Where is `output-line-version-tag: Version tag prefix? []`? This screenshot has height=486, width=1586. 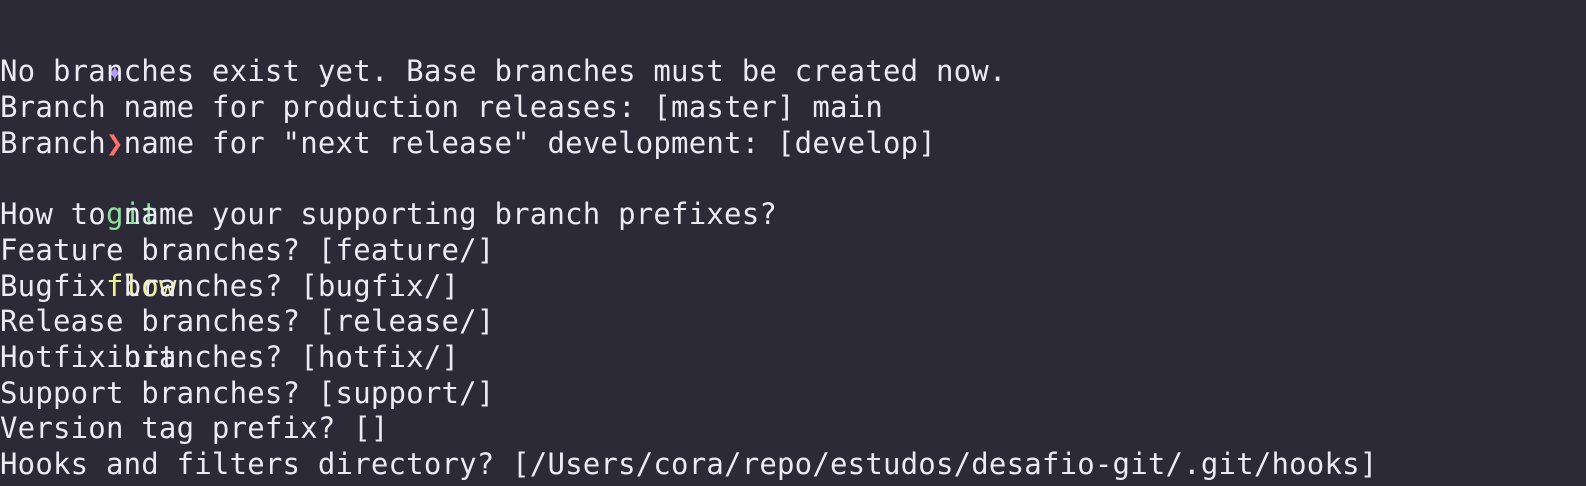
output-line-version-tag: Version tag prefix? [] is located at coordinates (194, 428).